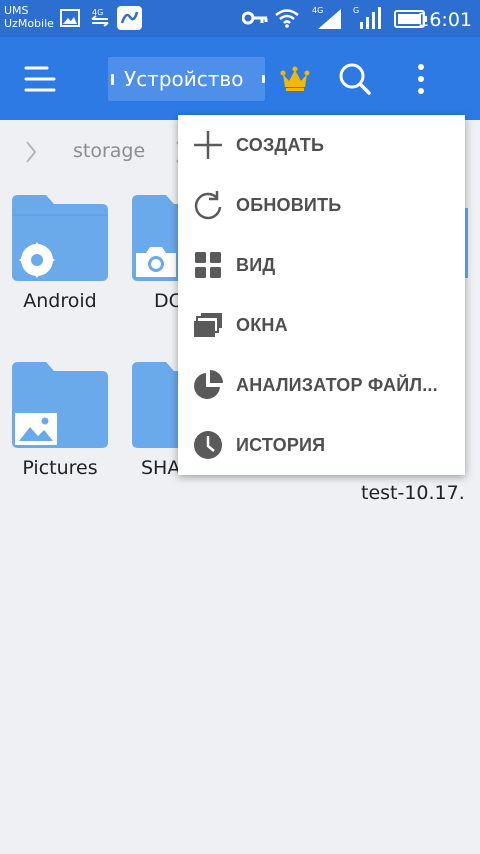 This screenshot has height=854, width=480. Describe the element at coordinates (37, 260) in the screenshot. I see `gear-icon` at that location.